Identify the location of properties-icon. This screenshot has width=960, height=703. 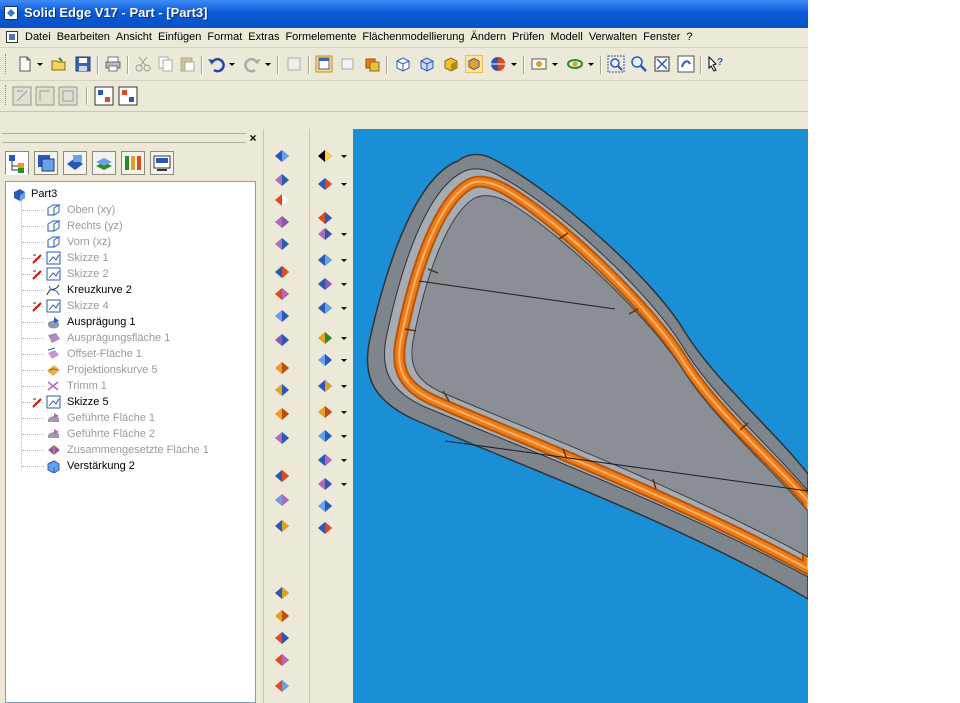
(294, 64).